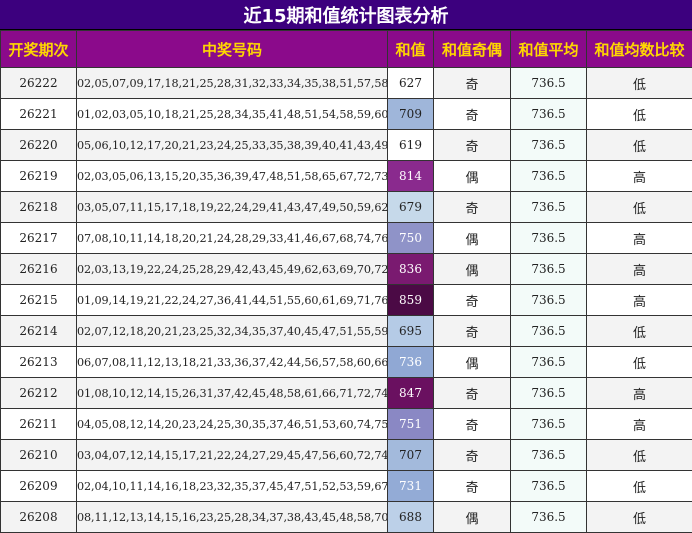 This screenshot has width=692, height=533. What do you see at coordinates (411, 83) in the screenshot?
I see `sum-cell: 627` at bounding box center [411, 83].